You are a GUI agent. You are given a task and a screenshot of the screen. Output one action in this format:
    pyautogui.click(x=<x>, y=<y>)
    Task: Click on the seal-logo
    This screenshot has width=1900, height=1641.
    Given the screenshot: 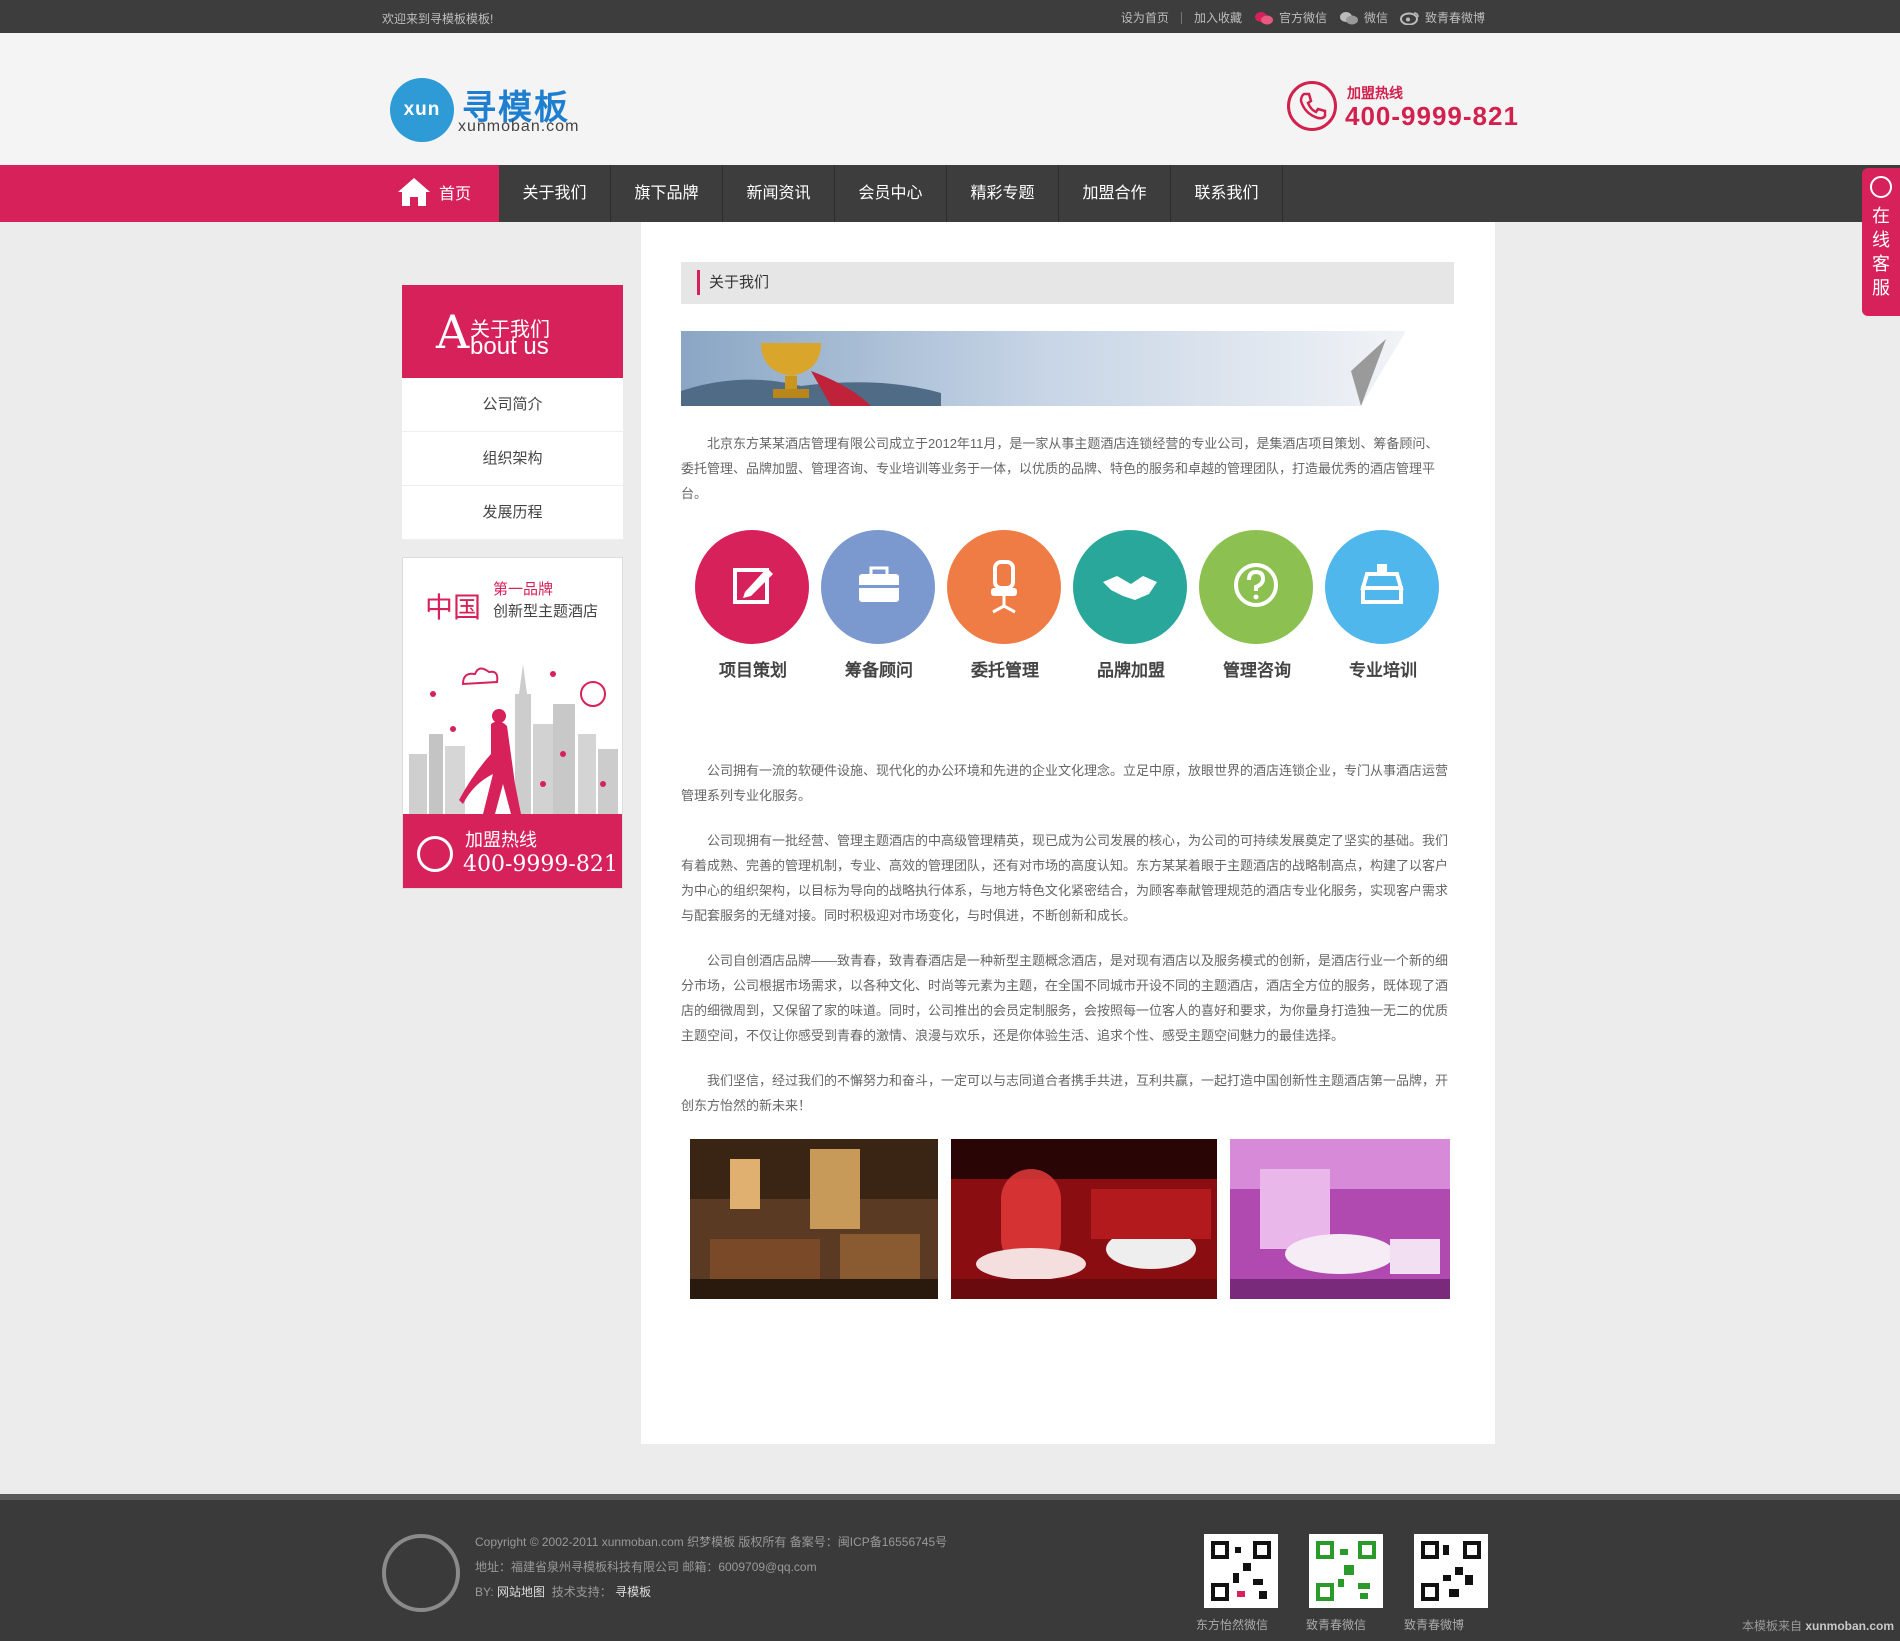 What is the action you would take?
    pyautogui.click(x=421, y=1573)
    